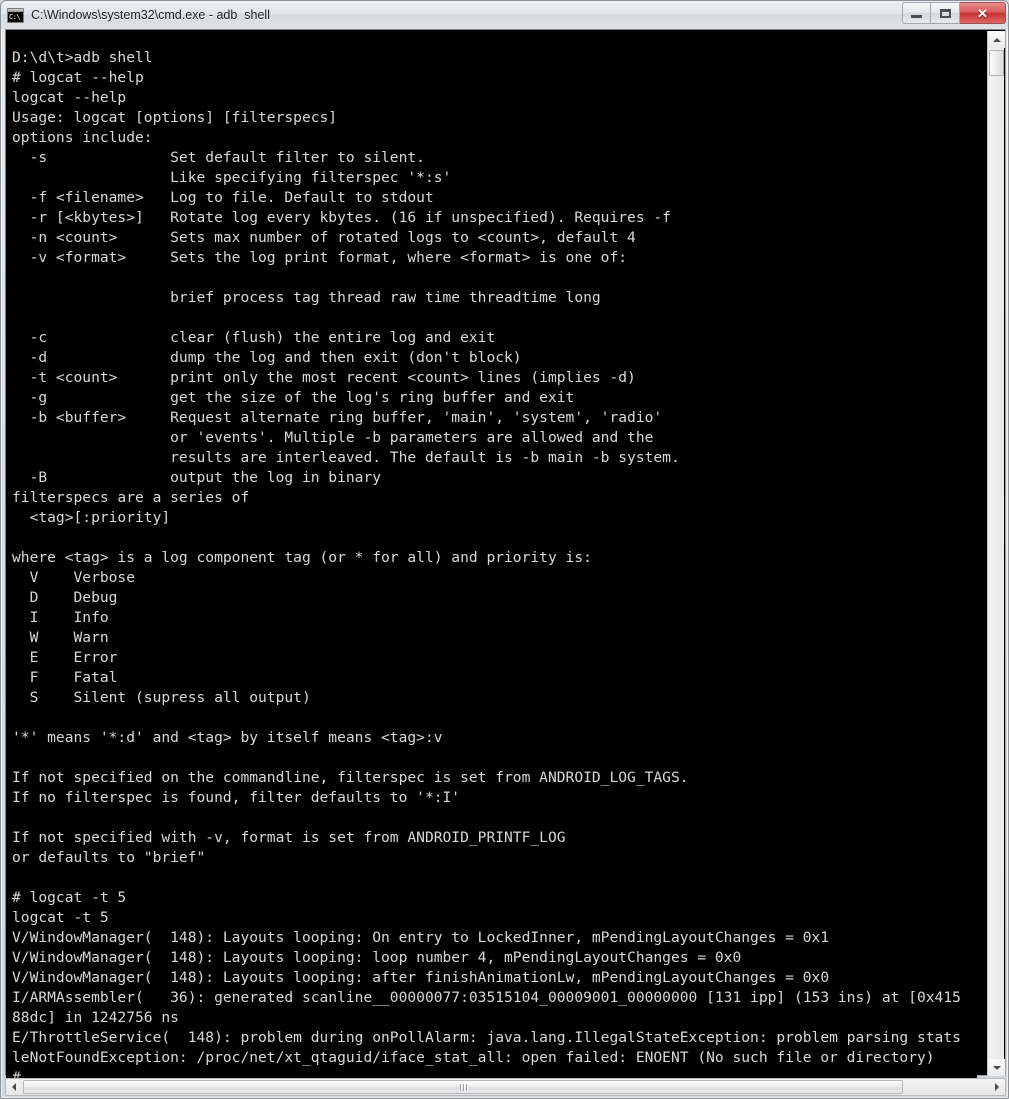 This screenshot has width=1009, height=1099. I want to click on minimize-icon, so click(916, 16).